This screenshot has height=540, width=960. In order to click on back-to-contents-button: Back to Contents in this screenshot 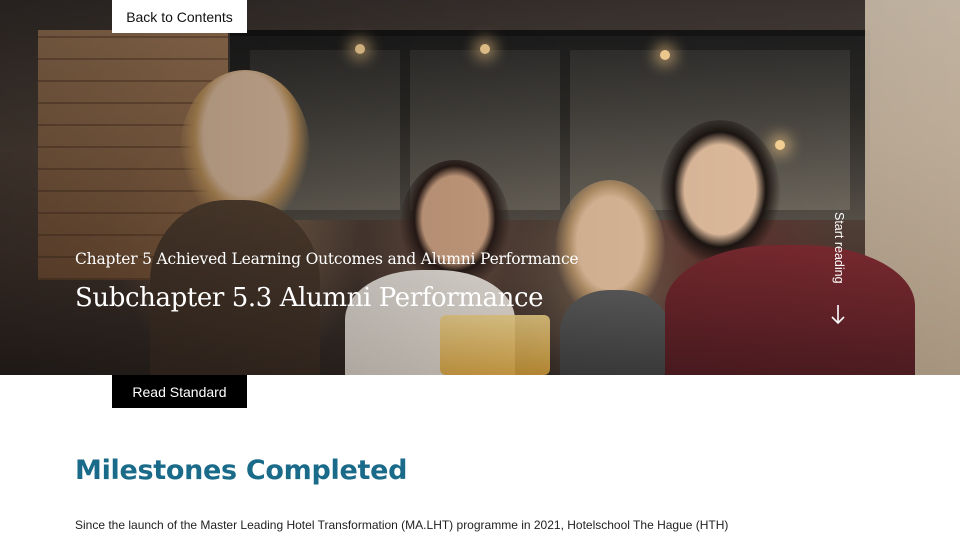, I will do `click(179, 16)`.